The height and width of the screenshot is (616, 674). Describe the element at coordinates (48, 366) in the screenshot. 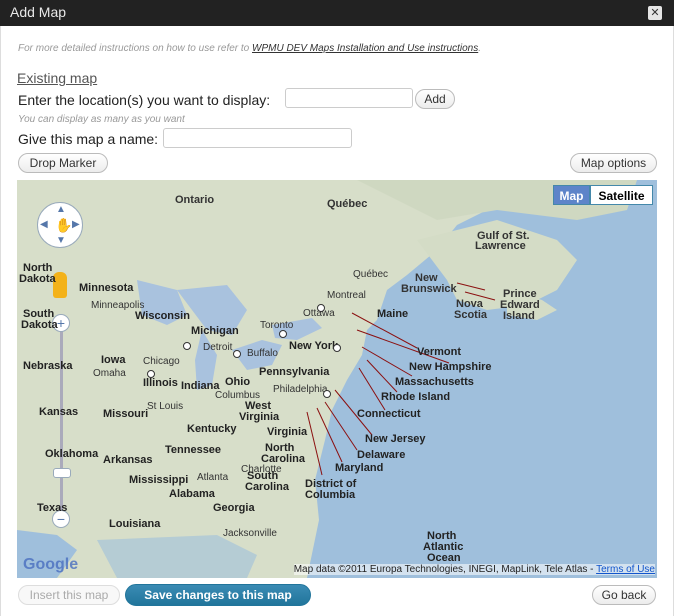

I see `map-label-nebraska: Nebraska` at that location.